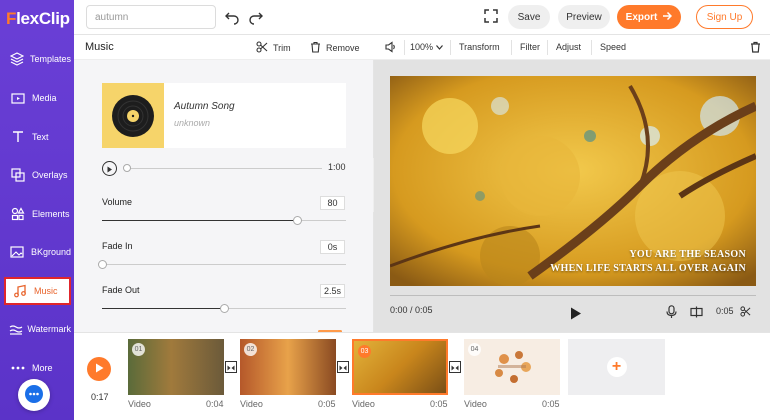 The height and width of the screenshot is (420, 770). I want to click on timeline-clip: 02, so click(288, 367).